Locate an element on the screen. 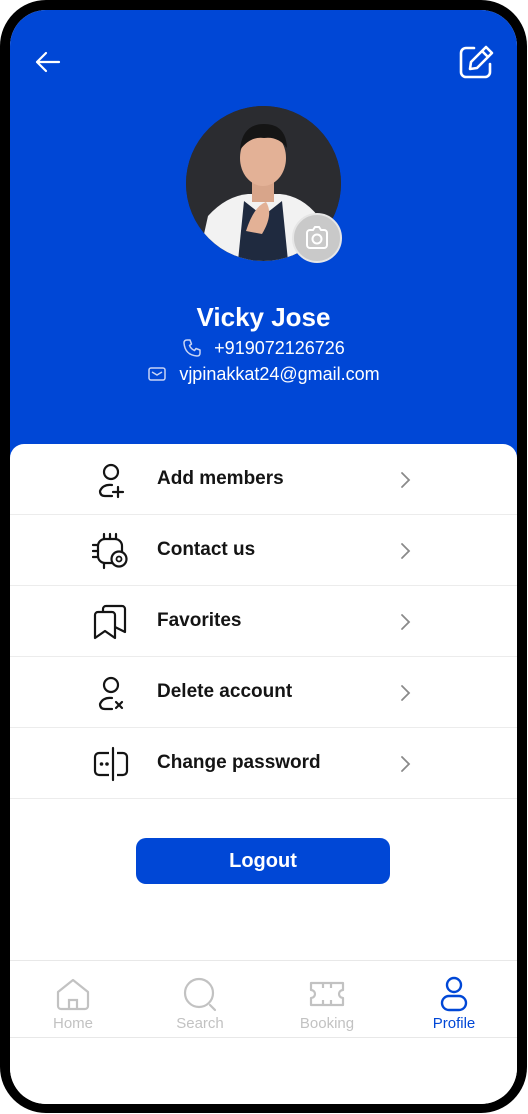 The image size is (528, 1114). password-icon is located at coordinates (111, 764).